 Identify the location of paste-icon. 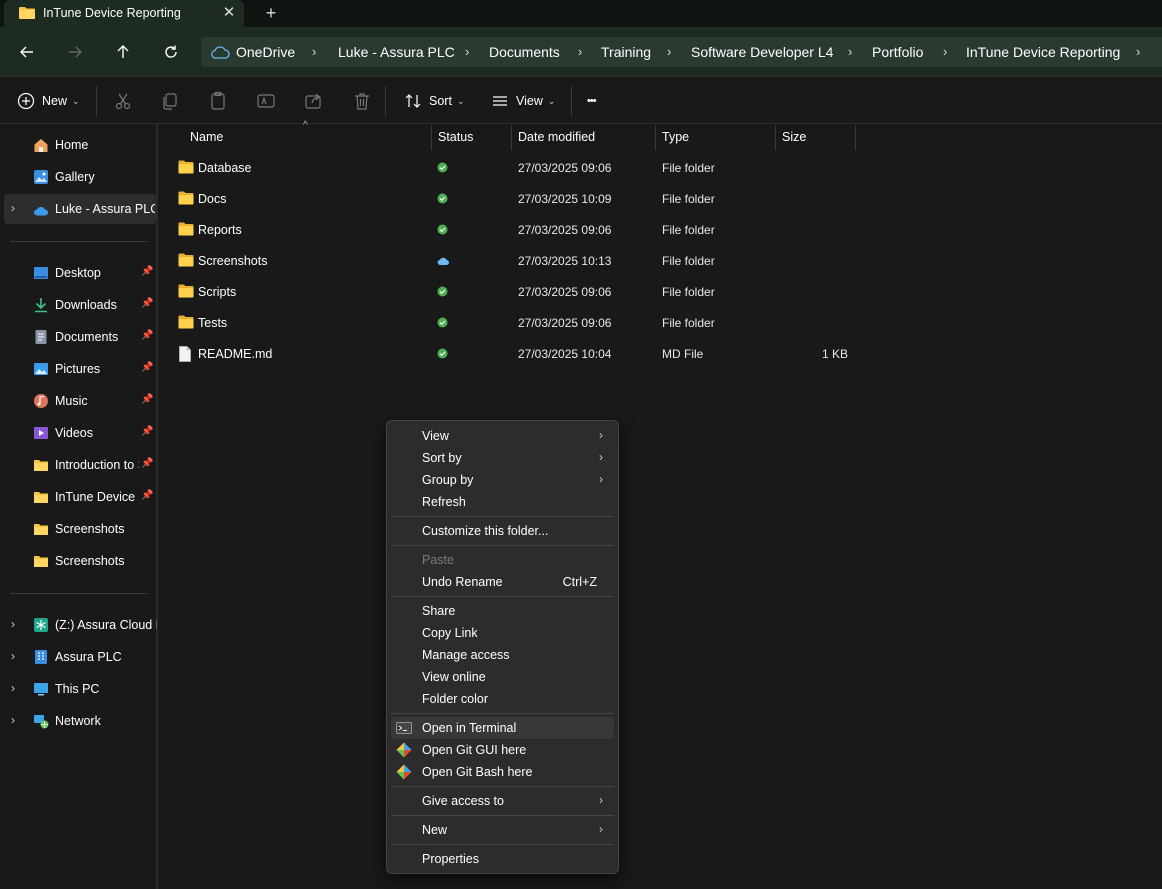
(218, 101).